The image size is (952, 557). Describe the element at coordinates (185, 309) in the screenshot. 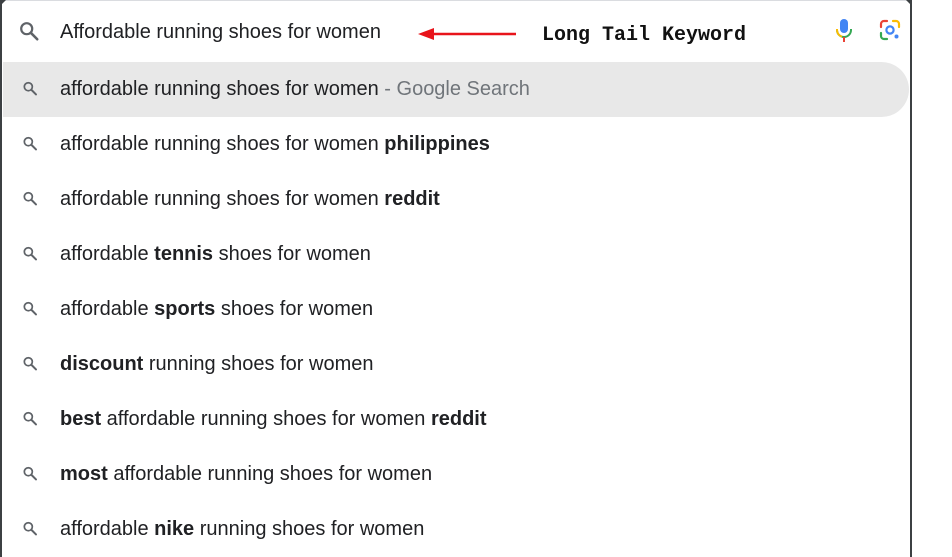

I see `suggestion-bold-term: sports` at that location.